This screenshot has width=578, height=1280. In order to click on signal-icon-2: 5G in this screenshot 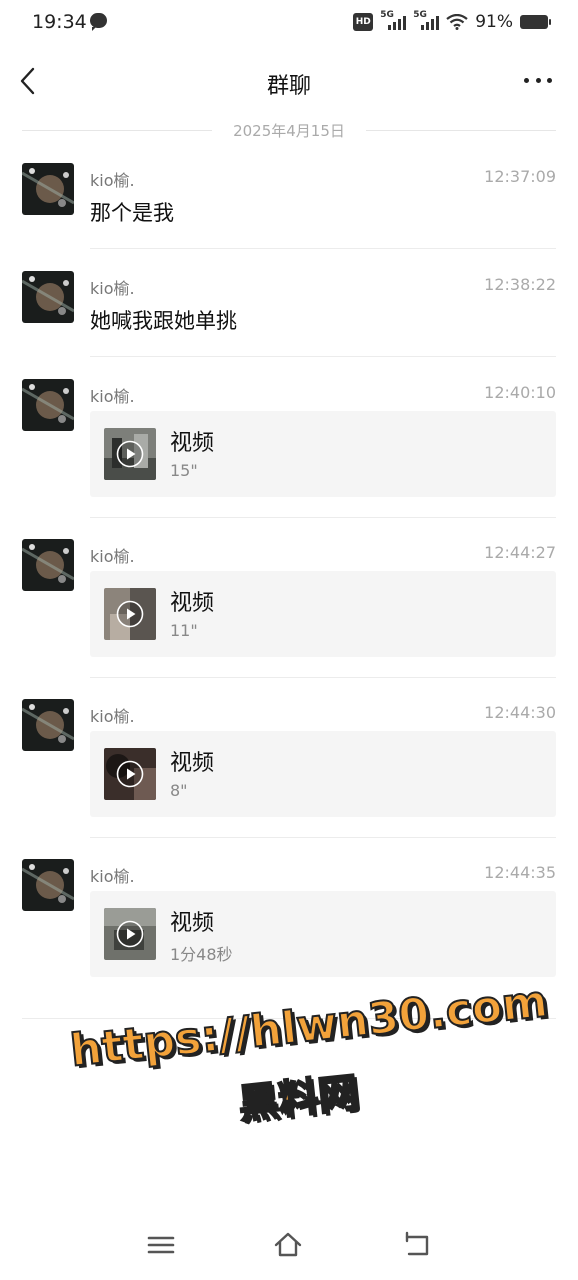, I will do `click(426, 20)`.